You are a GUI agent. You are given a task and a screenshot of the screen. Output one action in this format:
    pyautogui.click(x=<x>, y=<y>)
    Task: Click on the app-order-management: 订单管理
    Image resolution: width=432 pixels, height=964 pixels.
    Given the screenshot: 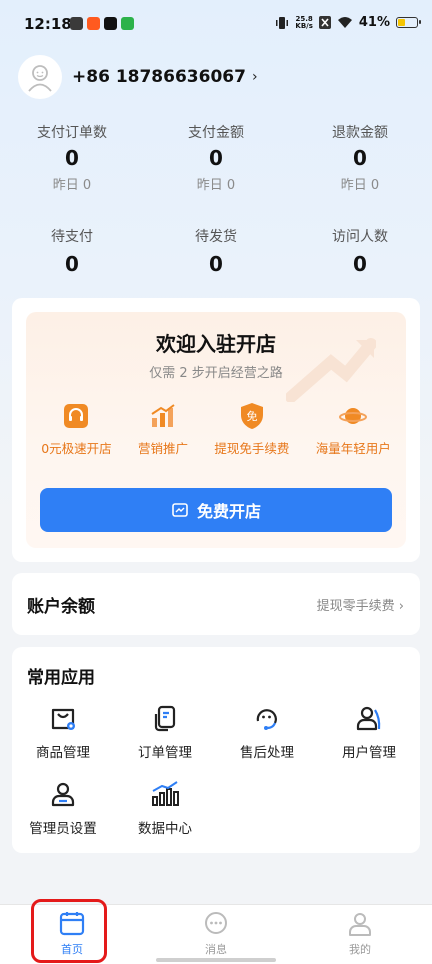 What is the action you would take?
    pyautogui.click(x=165, y=732)
    